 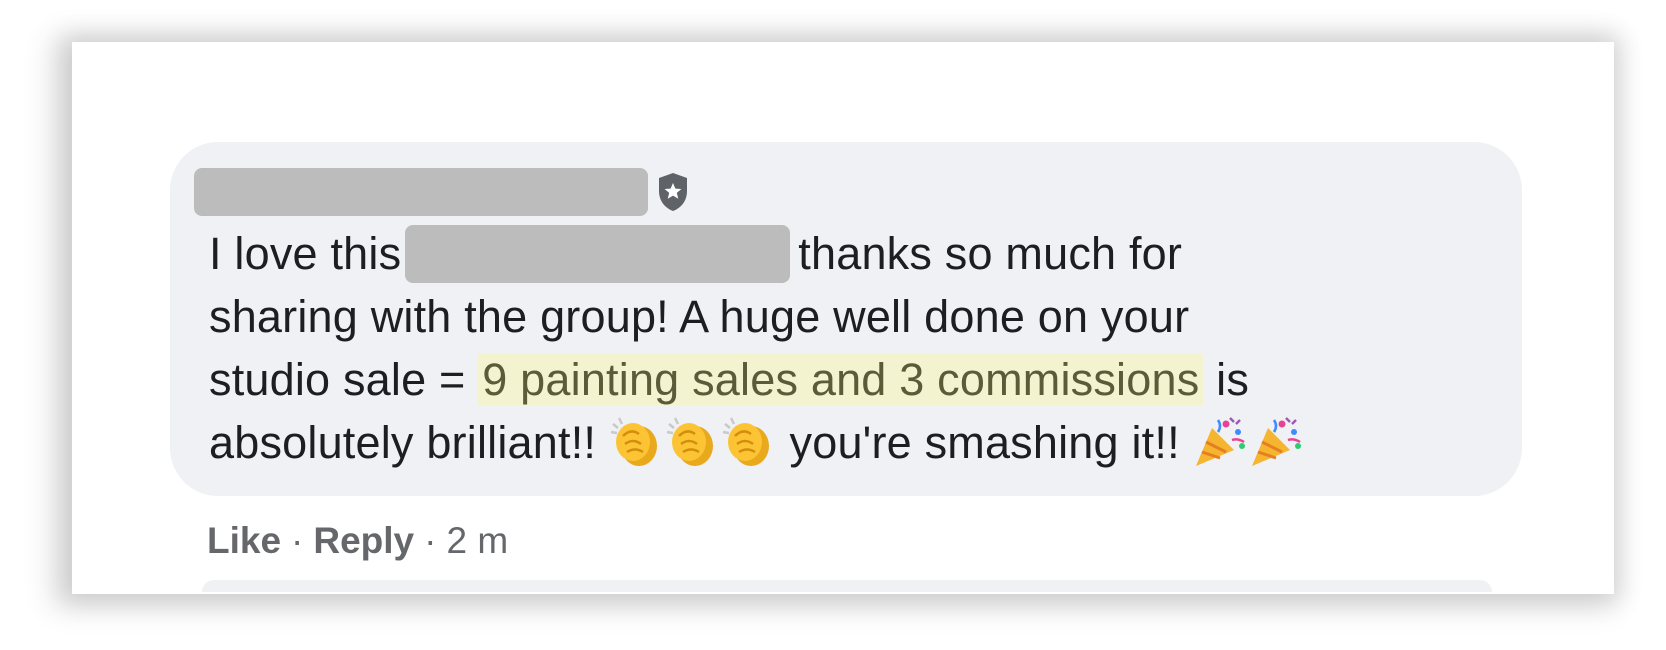 I want to click on comment-text-segment: I love this, so click(x=305, y=253).